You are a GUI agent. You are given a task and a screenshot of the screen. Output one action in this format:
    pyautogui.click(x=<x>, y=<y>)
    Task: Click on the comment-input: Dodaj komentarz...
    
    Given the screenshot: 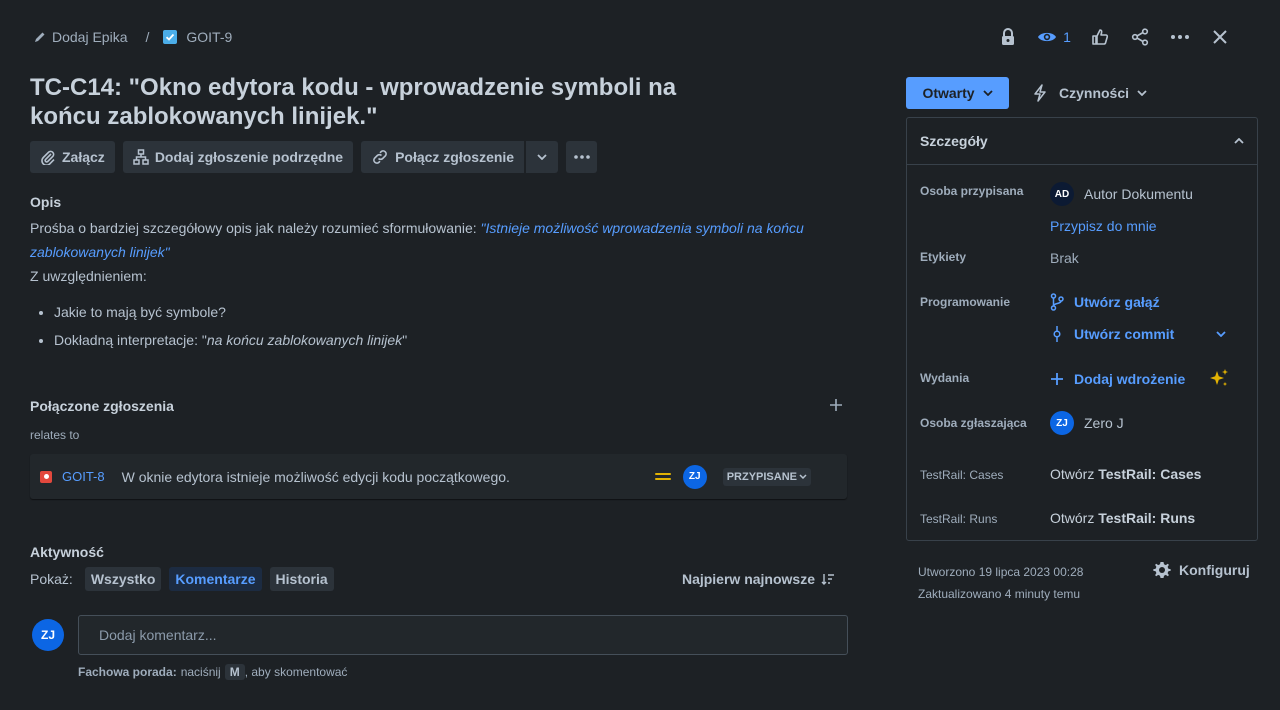 What is the action you would take?
    pyautogui.click(x=463, y=635)
    